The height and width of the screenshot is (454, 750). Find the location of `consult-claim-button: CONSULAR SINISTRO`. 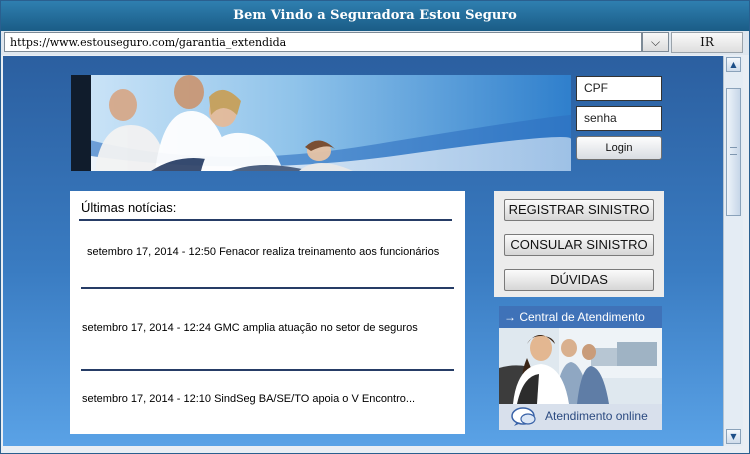

consult-claim-button: CONSULAR SINISTRO is located at coordinates (579, 245).